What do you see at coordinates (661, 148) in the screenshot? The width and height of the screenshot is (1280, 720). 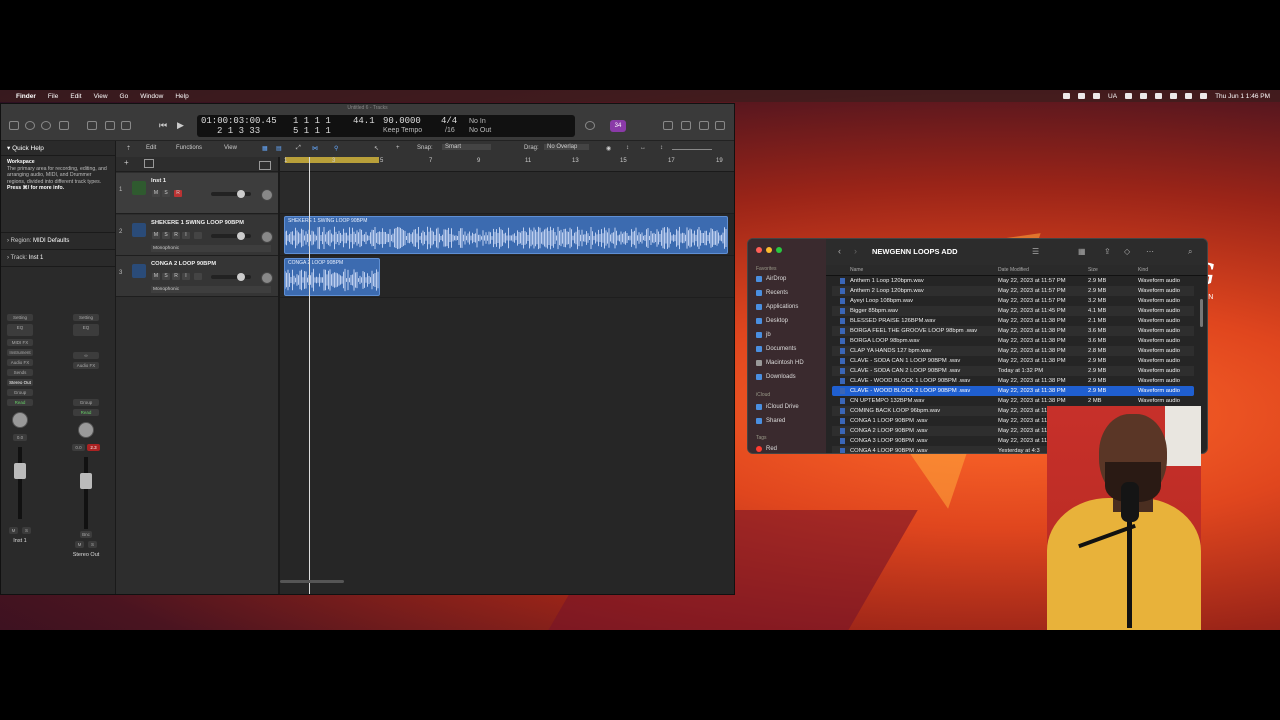 I see `zoom-icon: ↕` at bounding box center [661, 148].